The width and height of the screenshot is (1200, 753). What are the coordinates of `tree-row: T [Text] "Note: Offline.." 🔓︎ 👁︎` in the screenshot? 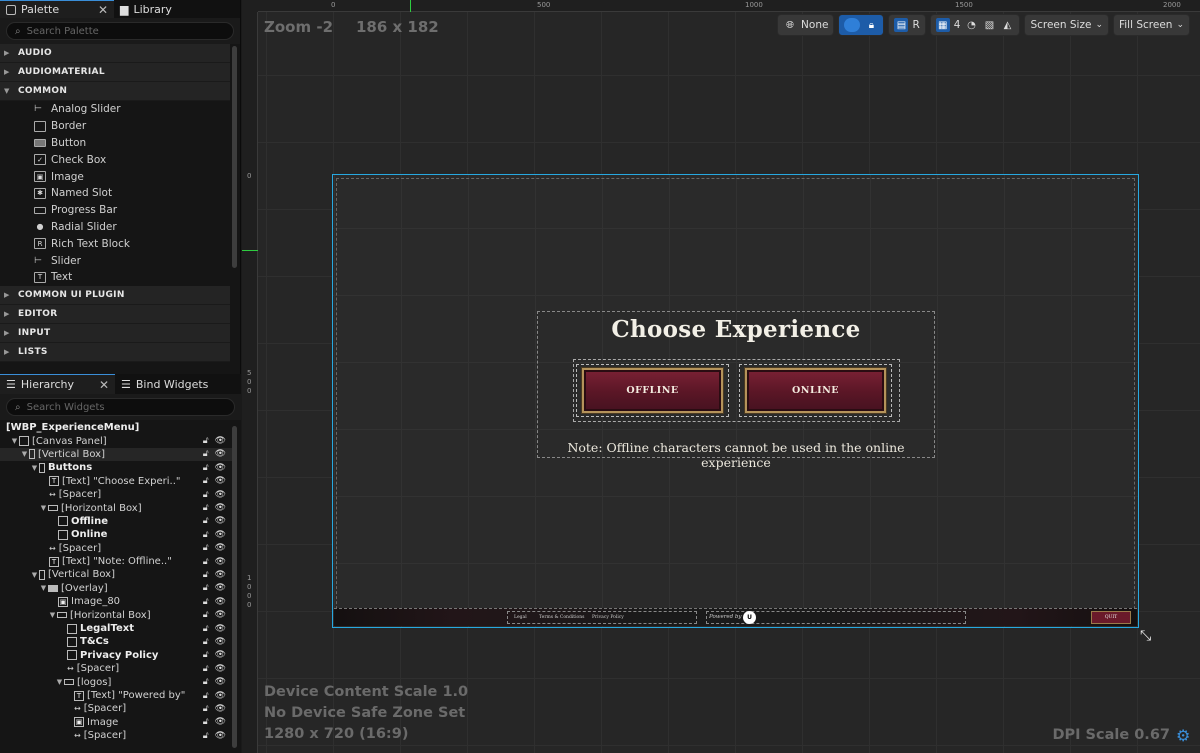 It's located at (116, 561).